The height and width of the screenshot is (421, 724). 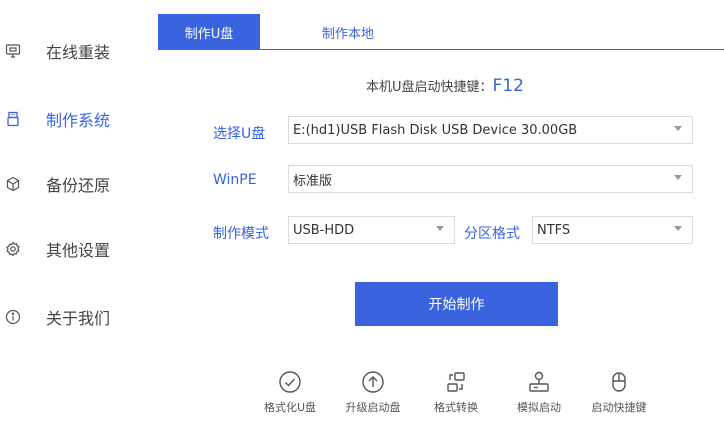 What do you see at coordinates (78, 185) in the screenshot?
I see `sidebar-item-label: 备份还原` at bounding box center [78, 185].